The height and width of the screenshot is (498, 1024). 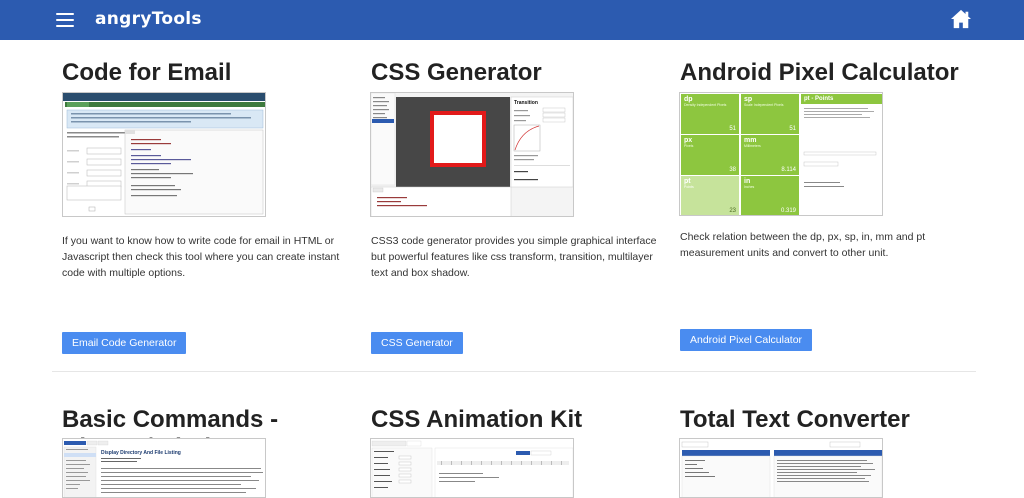 I want to click on unit-cell-mm: mm Millimeters 8.114, so click(x=770, y=155).